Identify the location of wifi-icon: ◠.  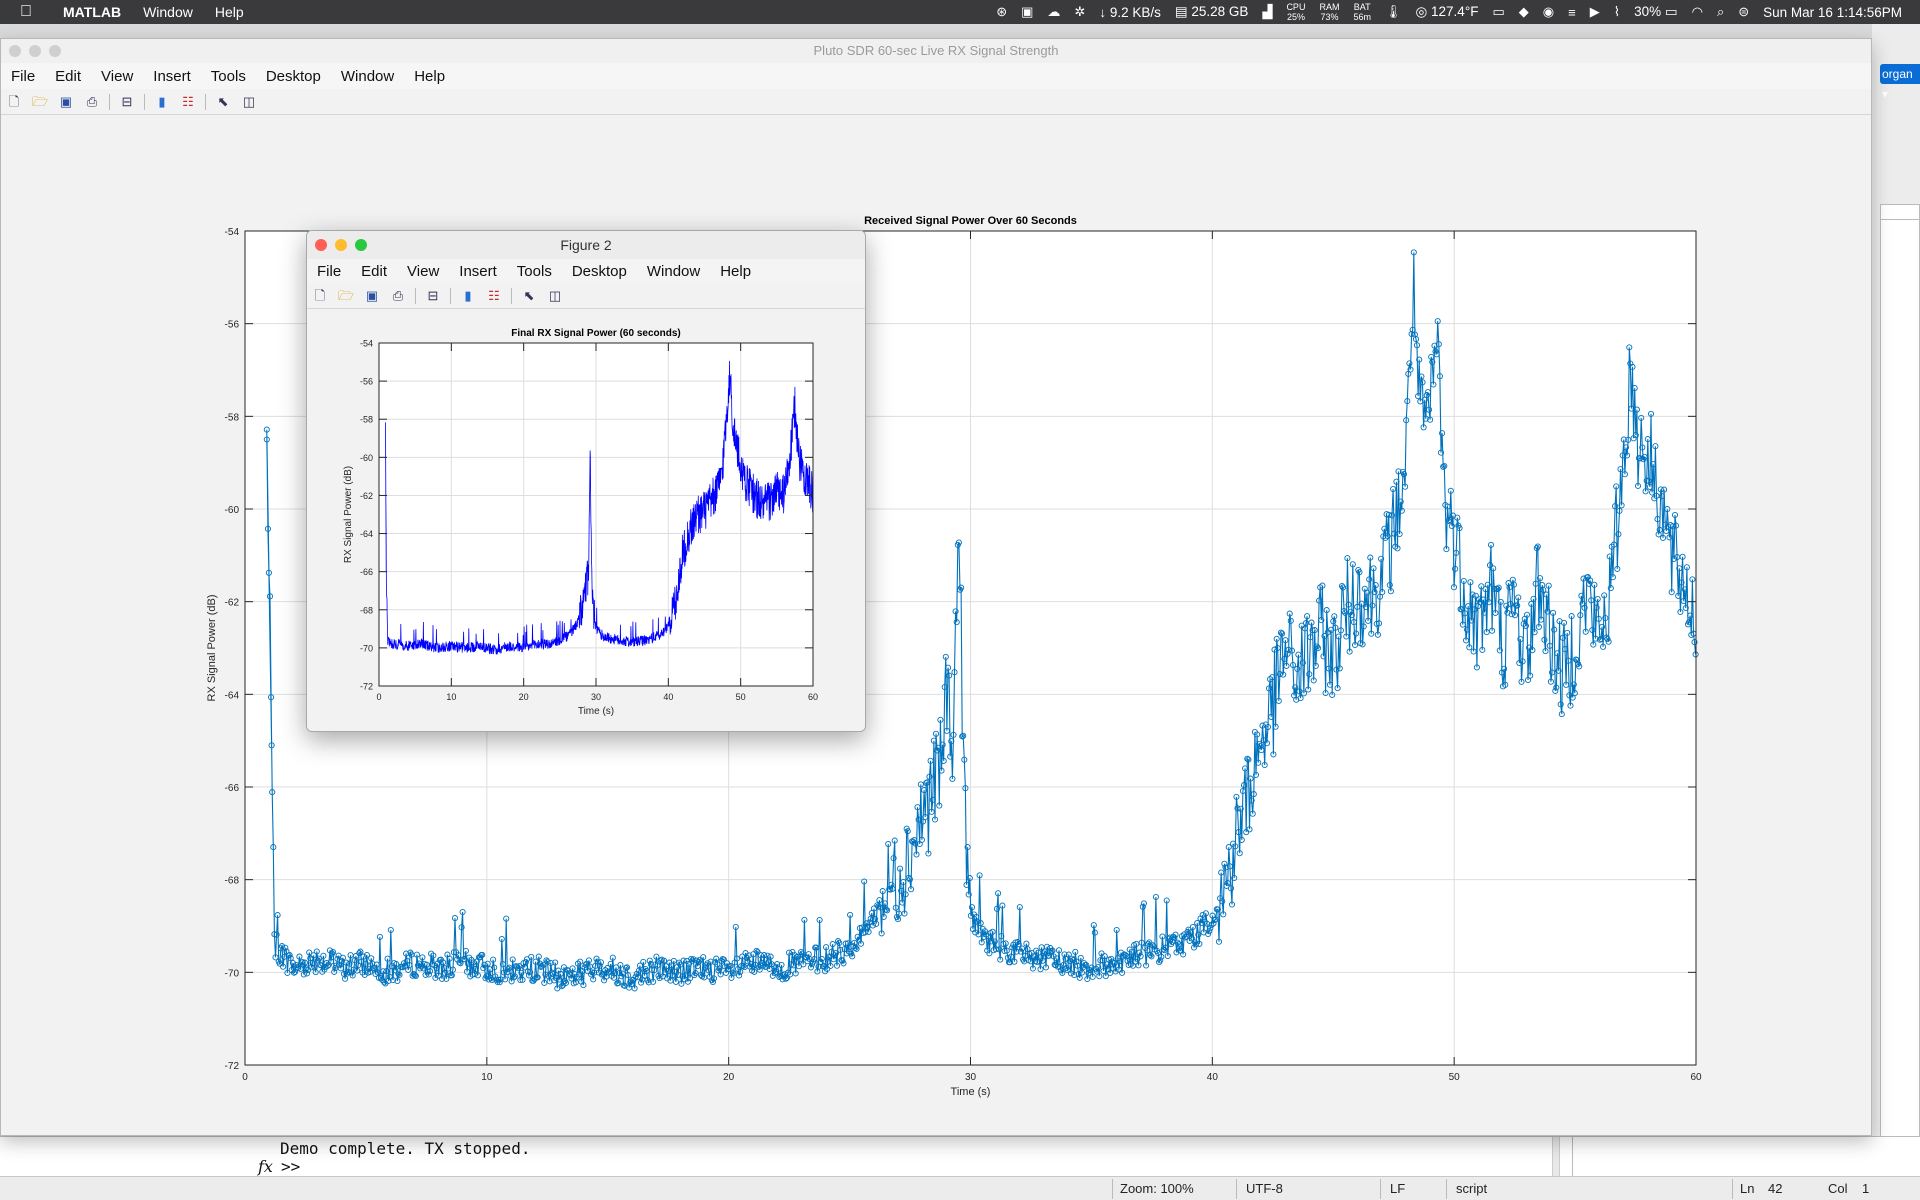
(1697, 12).